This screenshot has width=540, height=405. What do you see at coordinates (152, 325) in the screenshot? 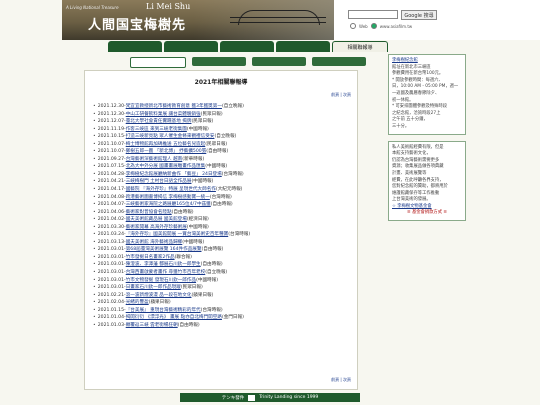
I see `item-title-link: 顛覆返三峽 雲老街暢狂朝` at bounding box center [152, 325].